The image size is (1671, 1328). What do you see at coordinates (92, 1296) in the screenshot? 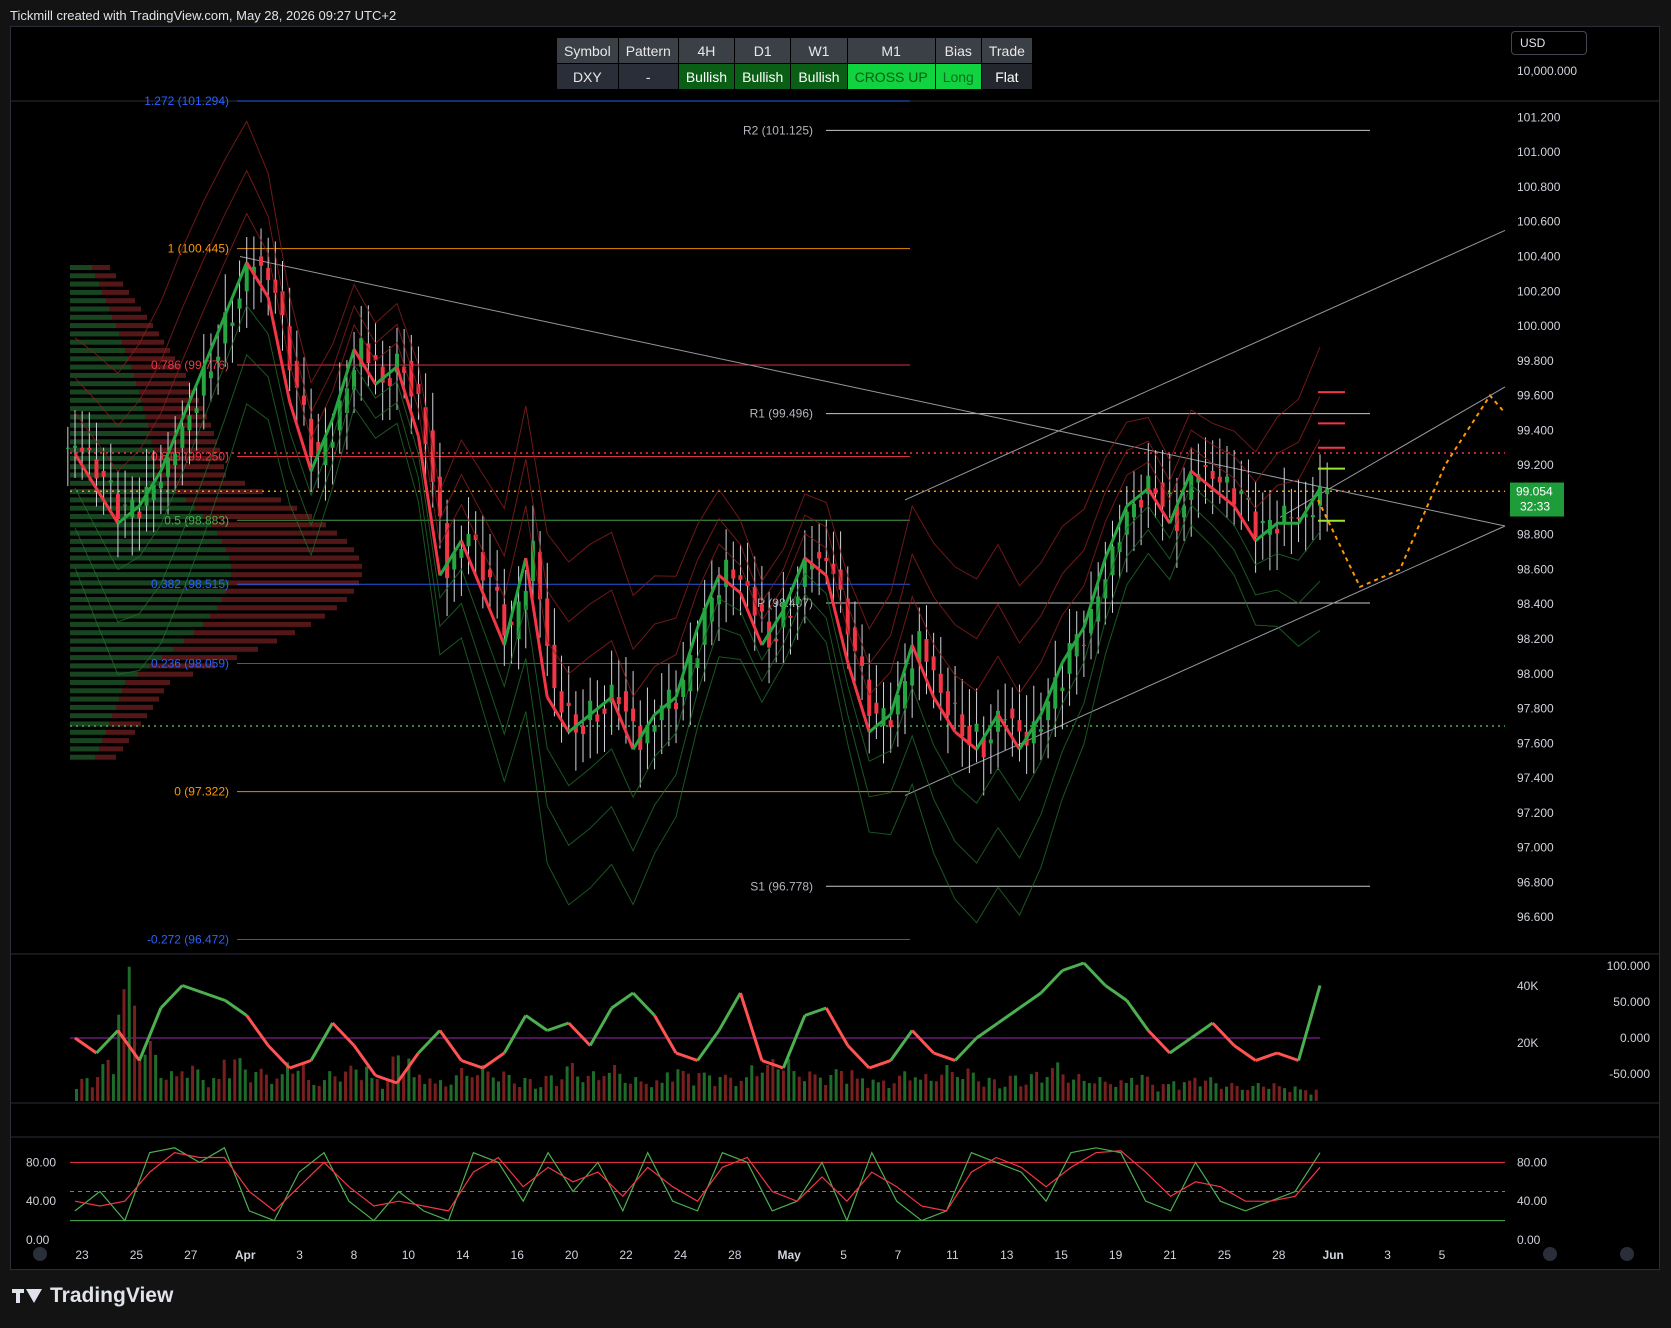
I see `tradingview-logo: TradingView` at bounding box center [92, 1296].